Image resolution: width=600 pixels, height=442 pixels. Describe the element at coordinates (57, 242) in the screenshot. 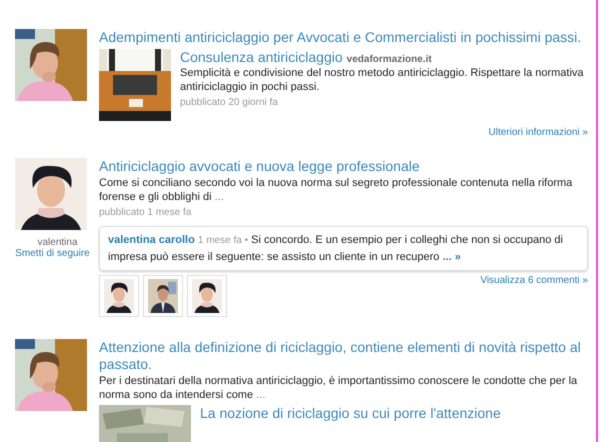

I see `author-name: valentina` at that location.